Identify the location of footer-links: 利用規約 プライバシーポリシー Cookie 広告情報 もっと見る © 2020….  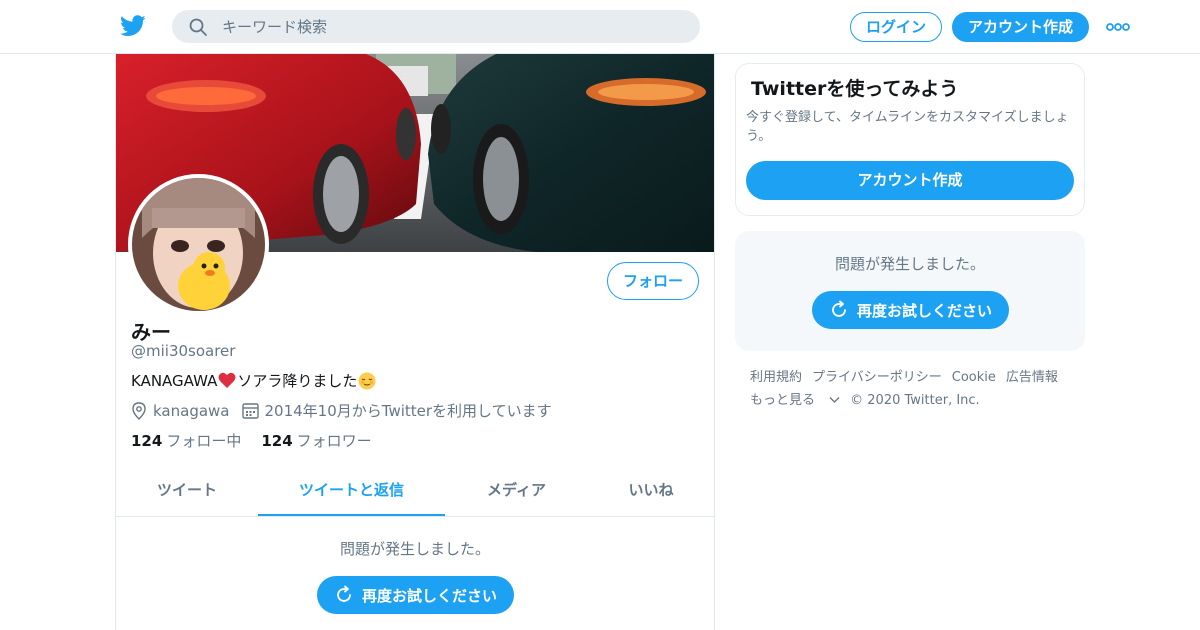
(915, 389).